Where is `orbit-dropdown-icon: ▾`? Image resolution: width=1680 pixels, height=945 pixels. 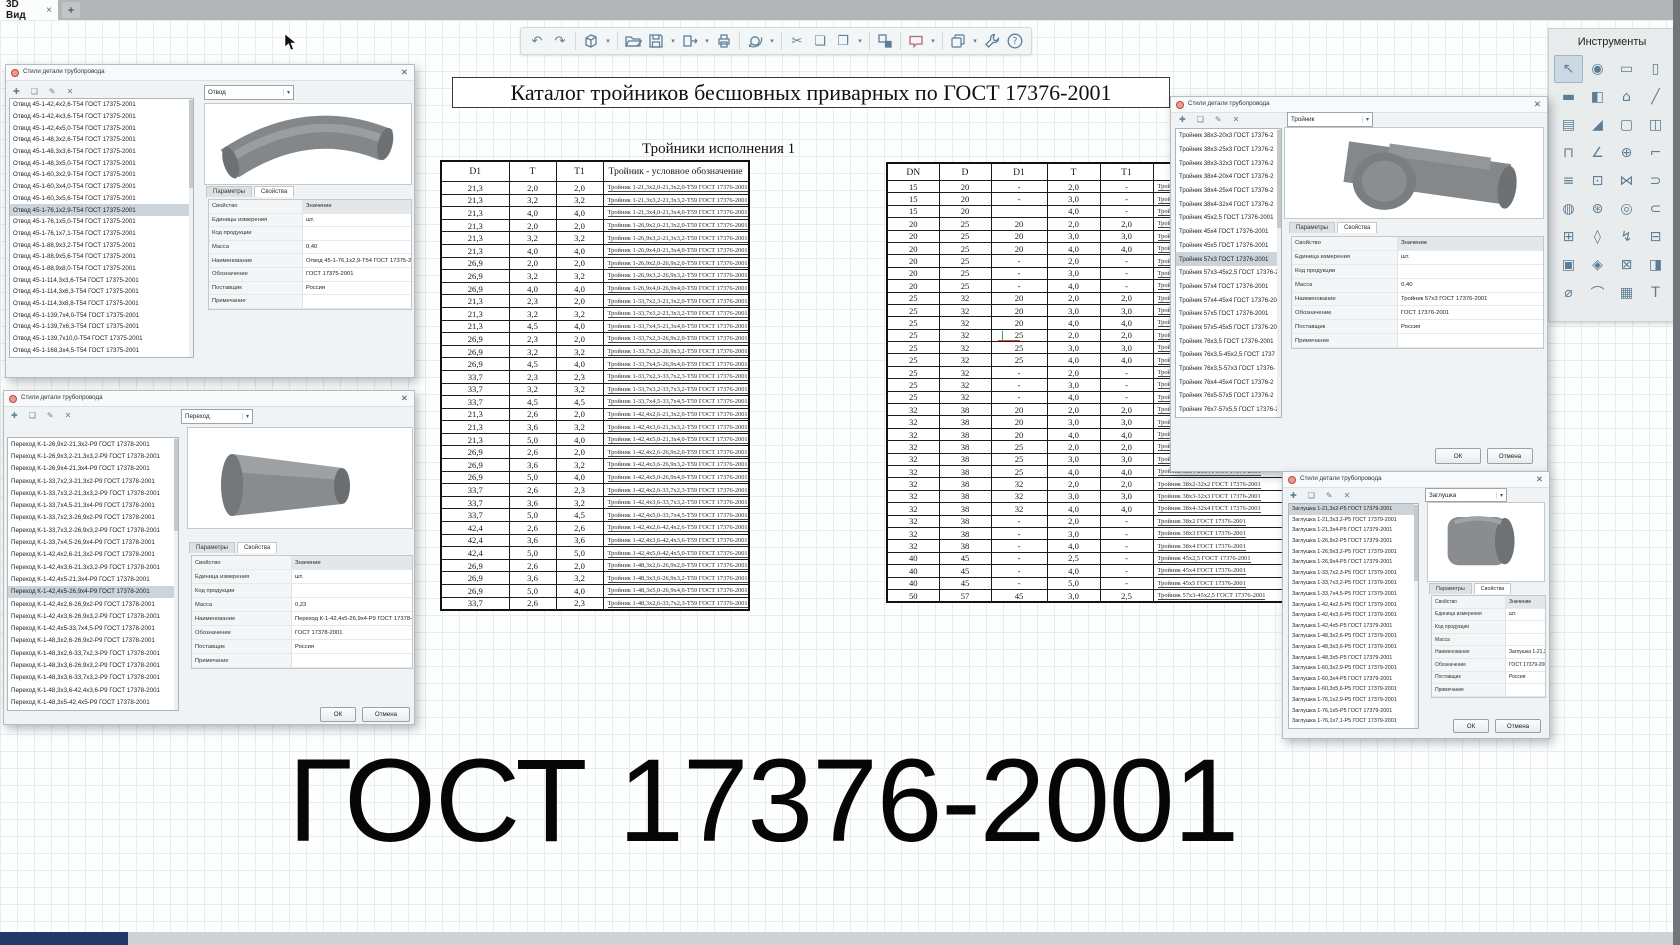
orbit-dropdown-icon: ▾ is located at coordinates (772, 41).